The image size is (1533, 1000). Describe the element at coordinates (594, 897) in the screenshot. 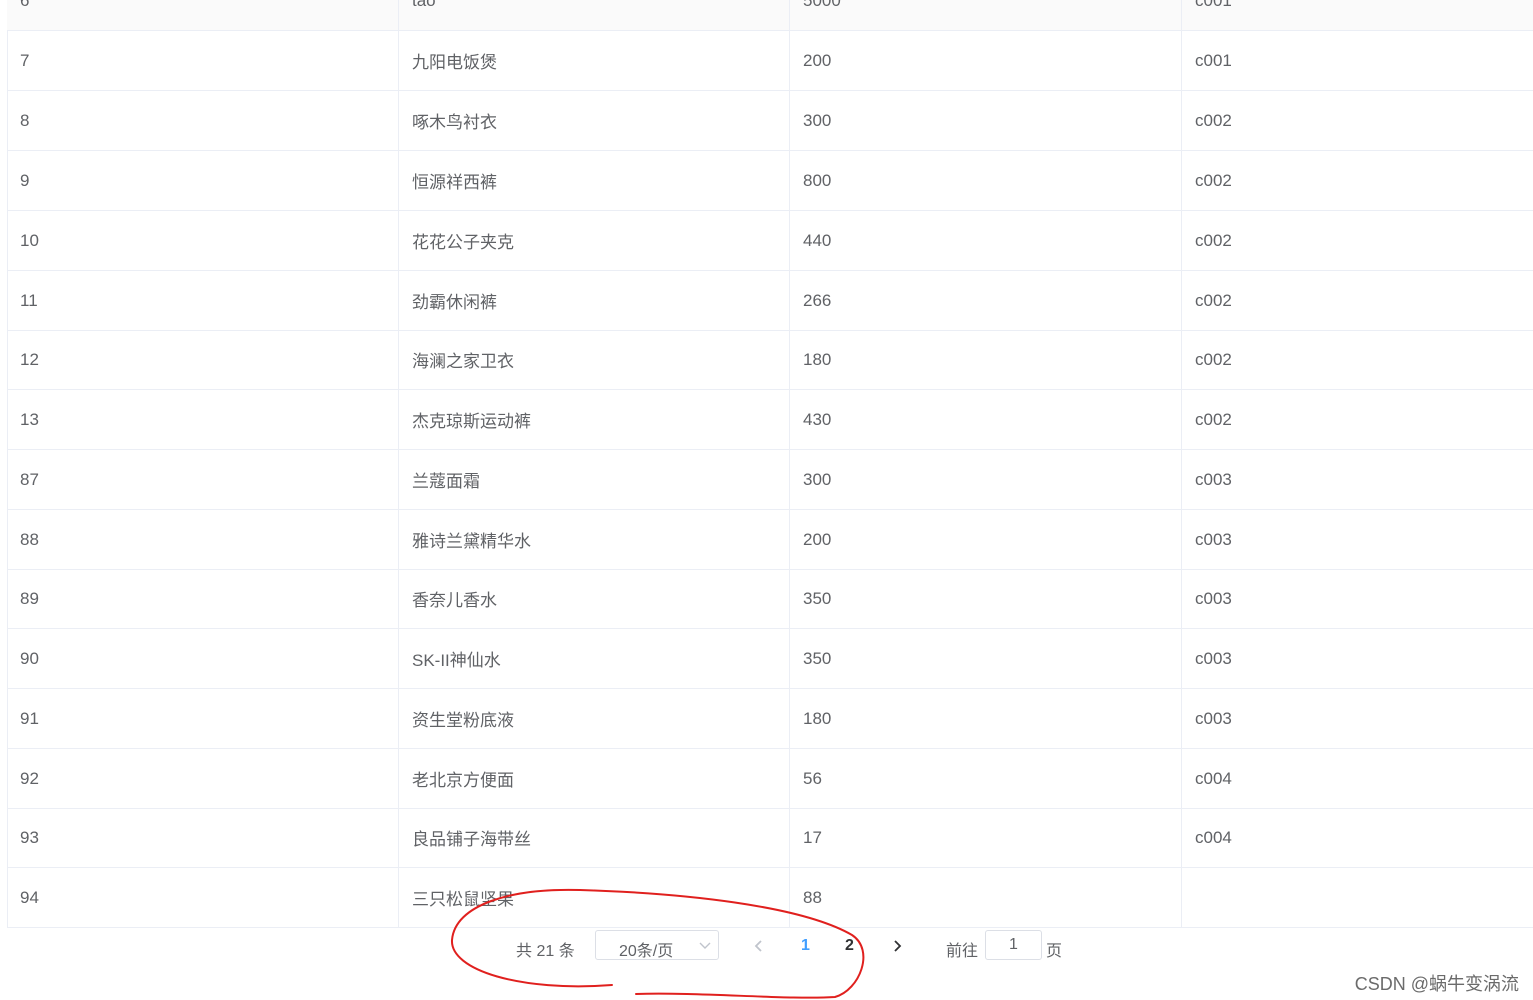

I see `cell-name: 三只松鼠坚果` at that location.